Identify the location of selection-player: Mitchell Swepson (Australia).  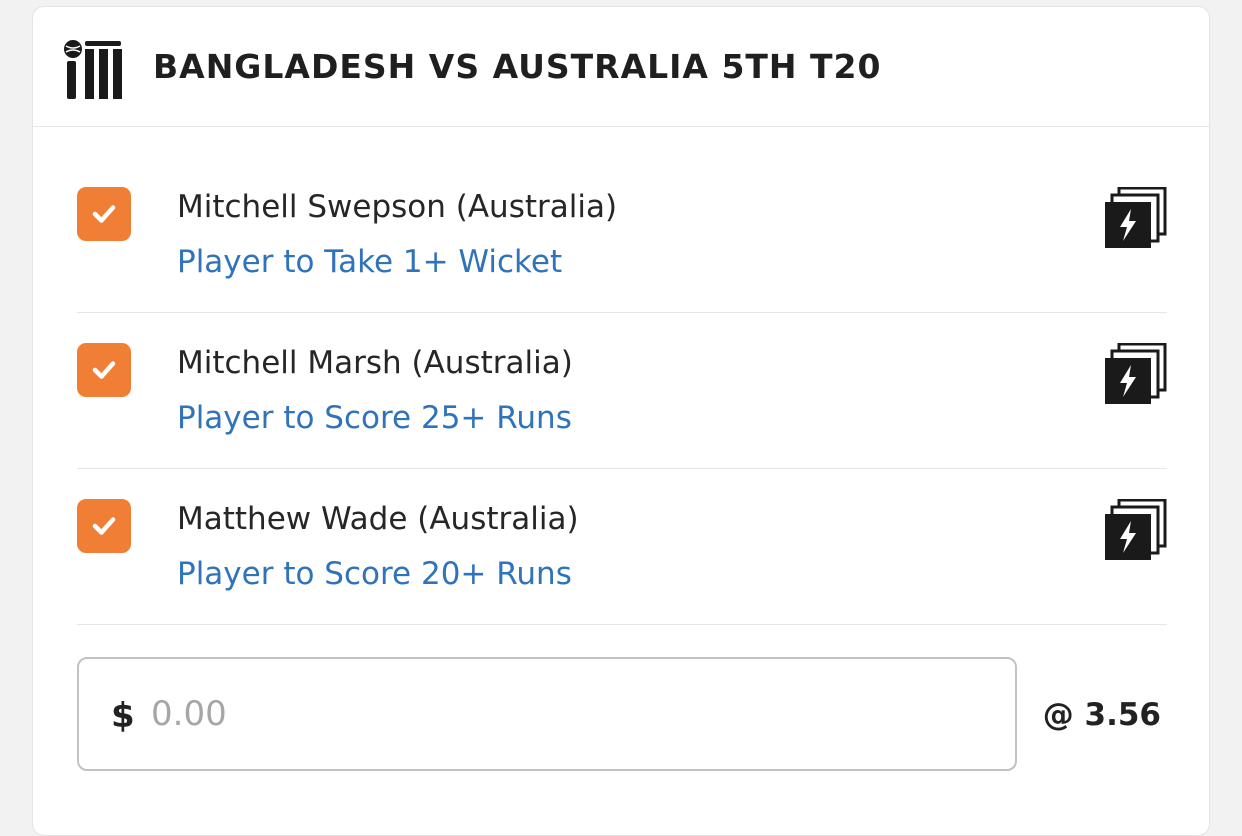
(397, 207).